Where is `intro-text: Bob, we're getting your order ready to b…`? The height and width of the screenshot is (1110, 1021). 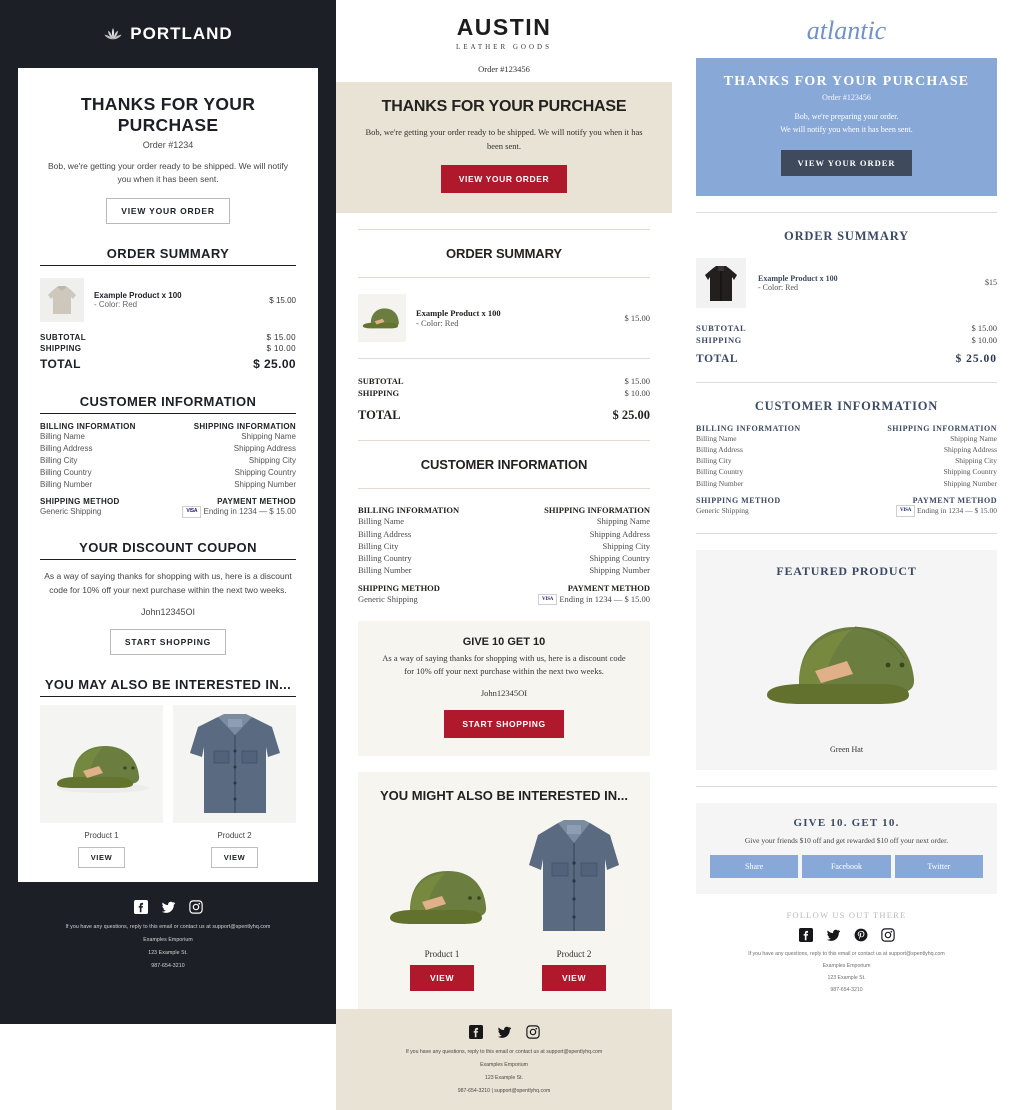
intro-text: Bob, we're getting your order ready to b… is located at coordinates (168, 173).